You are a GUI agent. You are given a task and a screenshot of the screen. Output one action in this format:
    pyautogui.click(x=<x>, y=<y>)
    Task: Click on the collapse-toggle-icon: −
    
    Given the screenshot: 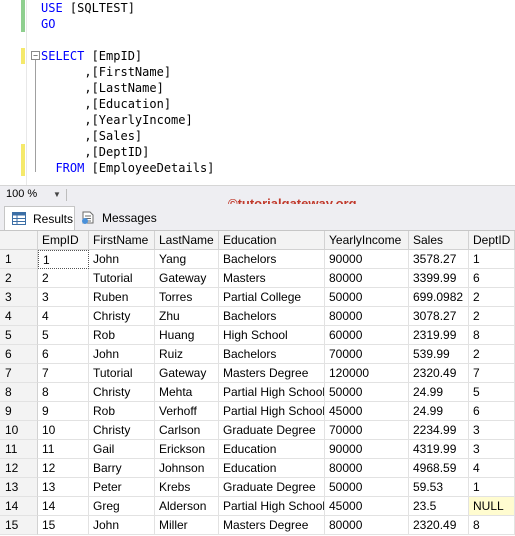 What is the action you would take?
    pyautogui.click(x=35, y=55)
    